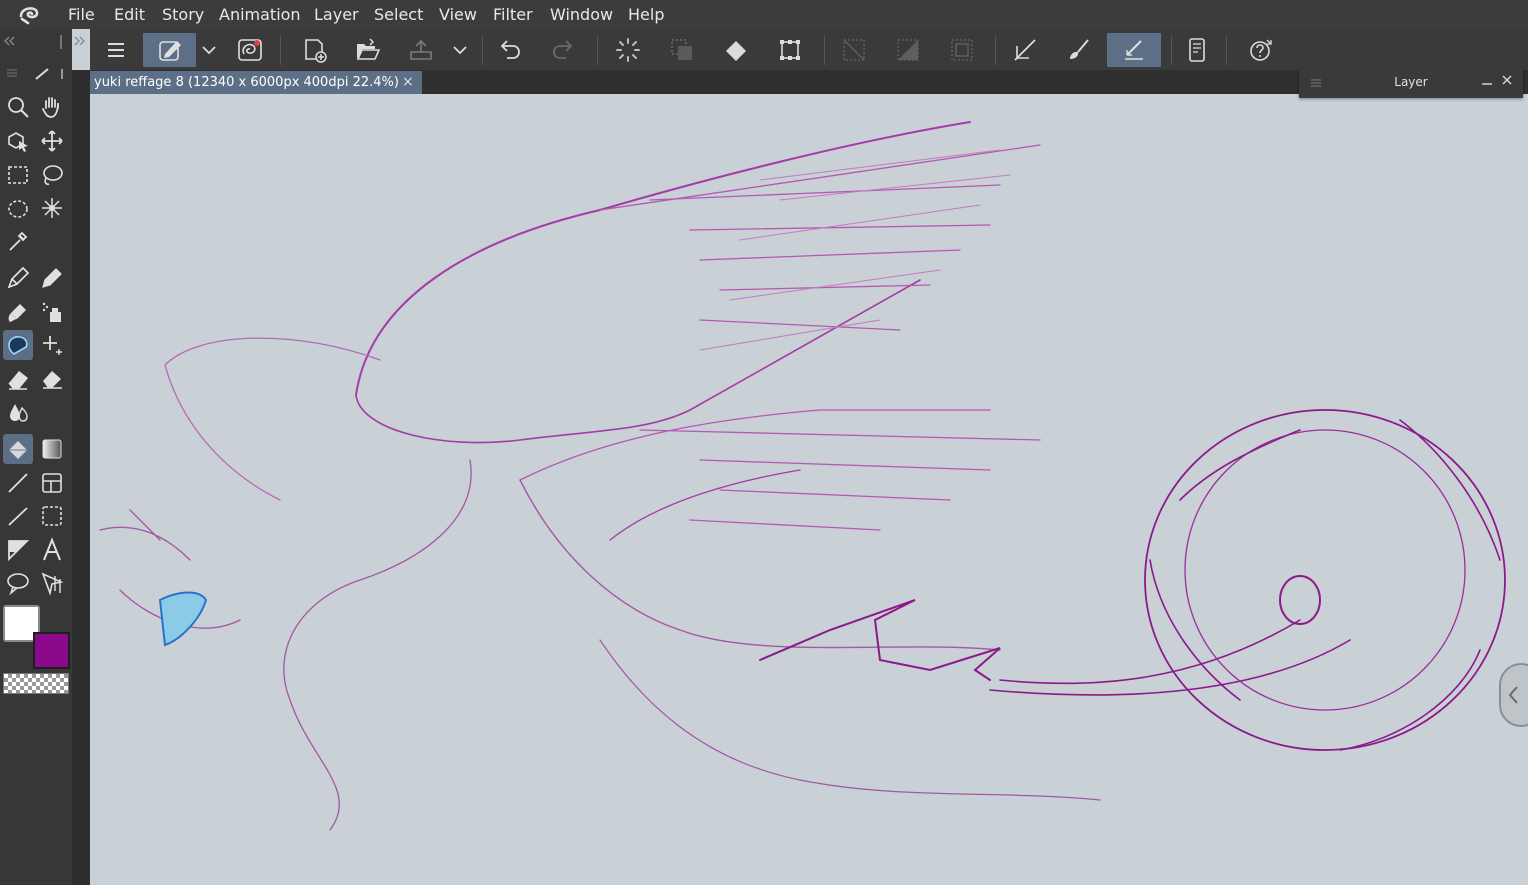 This screenshot has width=1528, height=885. Describe the element at coordinates (81, 477) in the screenshot. I see `left-dock-strip` at that location.